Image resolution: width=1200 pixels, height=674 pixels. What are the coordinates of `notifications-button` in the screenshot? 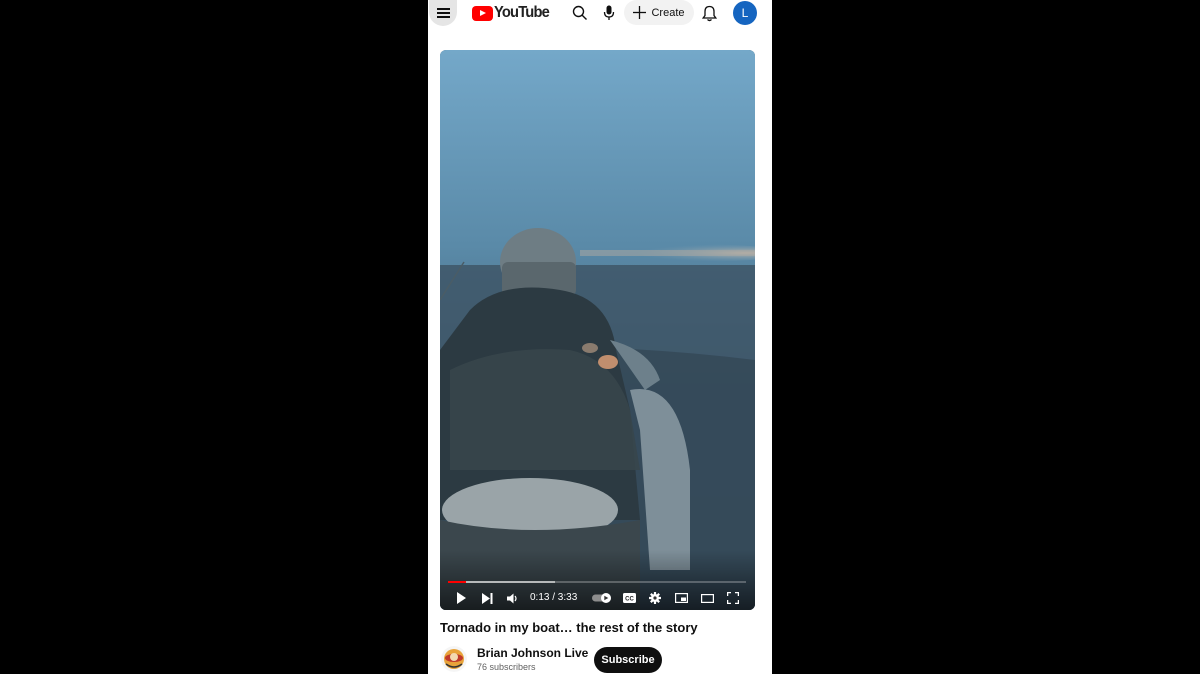 It's located at (709, 13).